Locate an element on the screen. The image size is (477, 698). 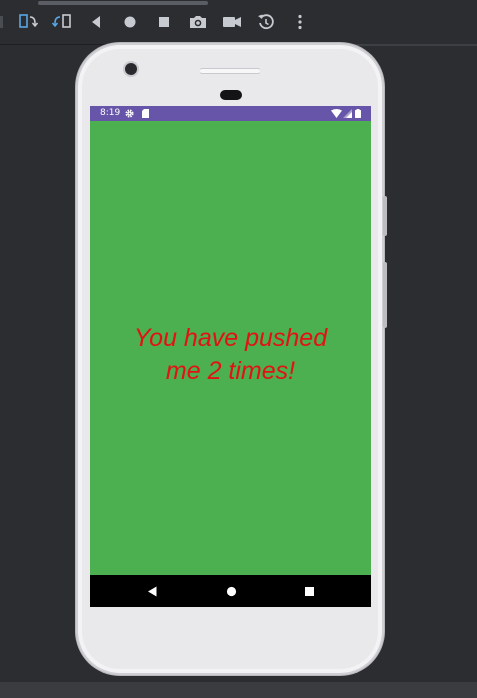
back-icon is located at coordinates (96, 22).